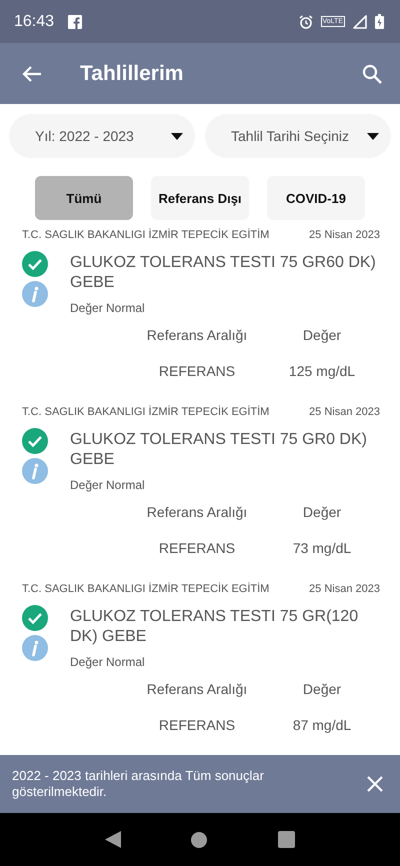  Describe the element at coordinates (286, 839) in the screenshot. I see `recents-icon` at that location.